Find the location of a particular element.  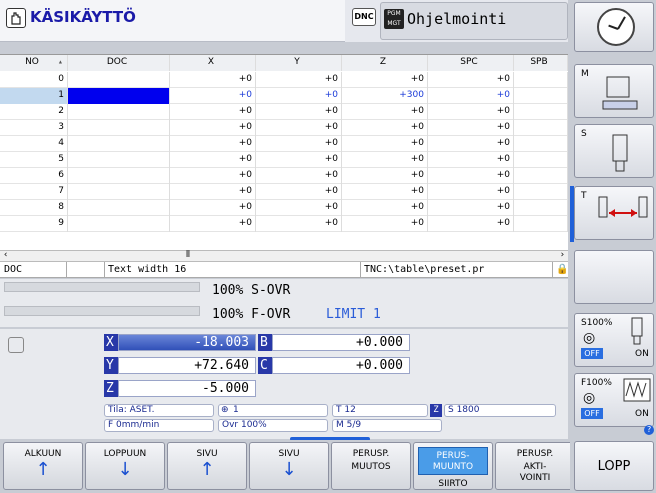

cell-no: 6 is located at coordinates (34, 176).